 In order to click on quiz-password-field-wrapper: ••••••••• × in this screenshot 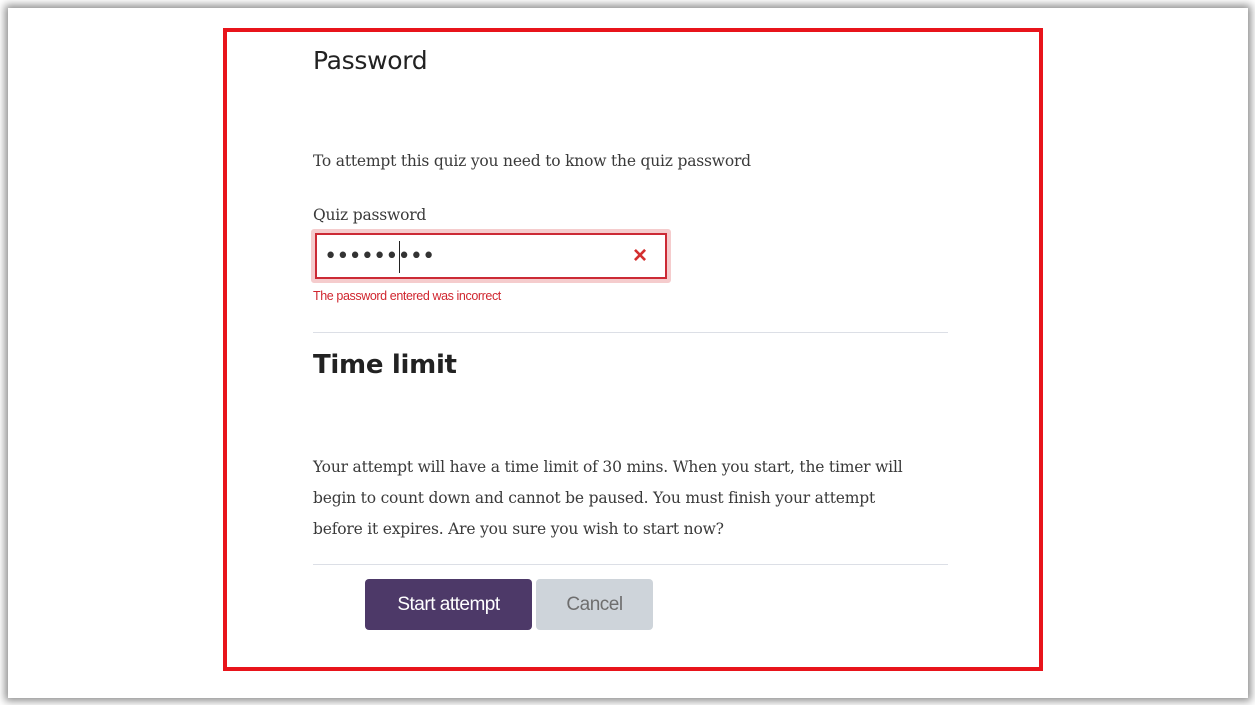, I will do `click(491, 256)`.